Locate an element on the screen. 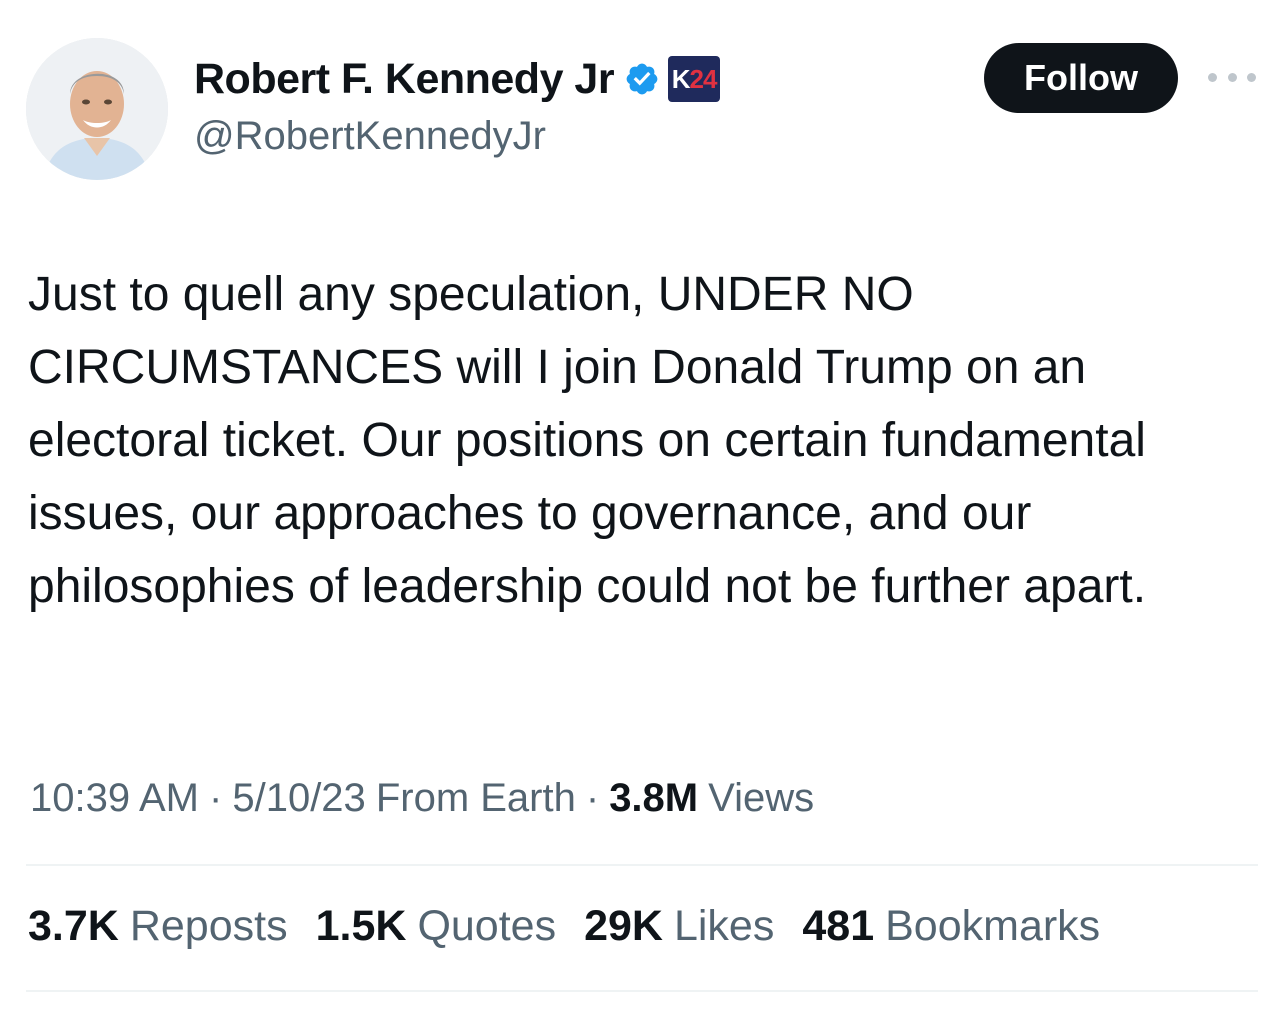 This screenshot has width=1284, height=1026. affiliate-badge-letter: K is located at coordinates (681, 78).